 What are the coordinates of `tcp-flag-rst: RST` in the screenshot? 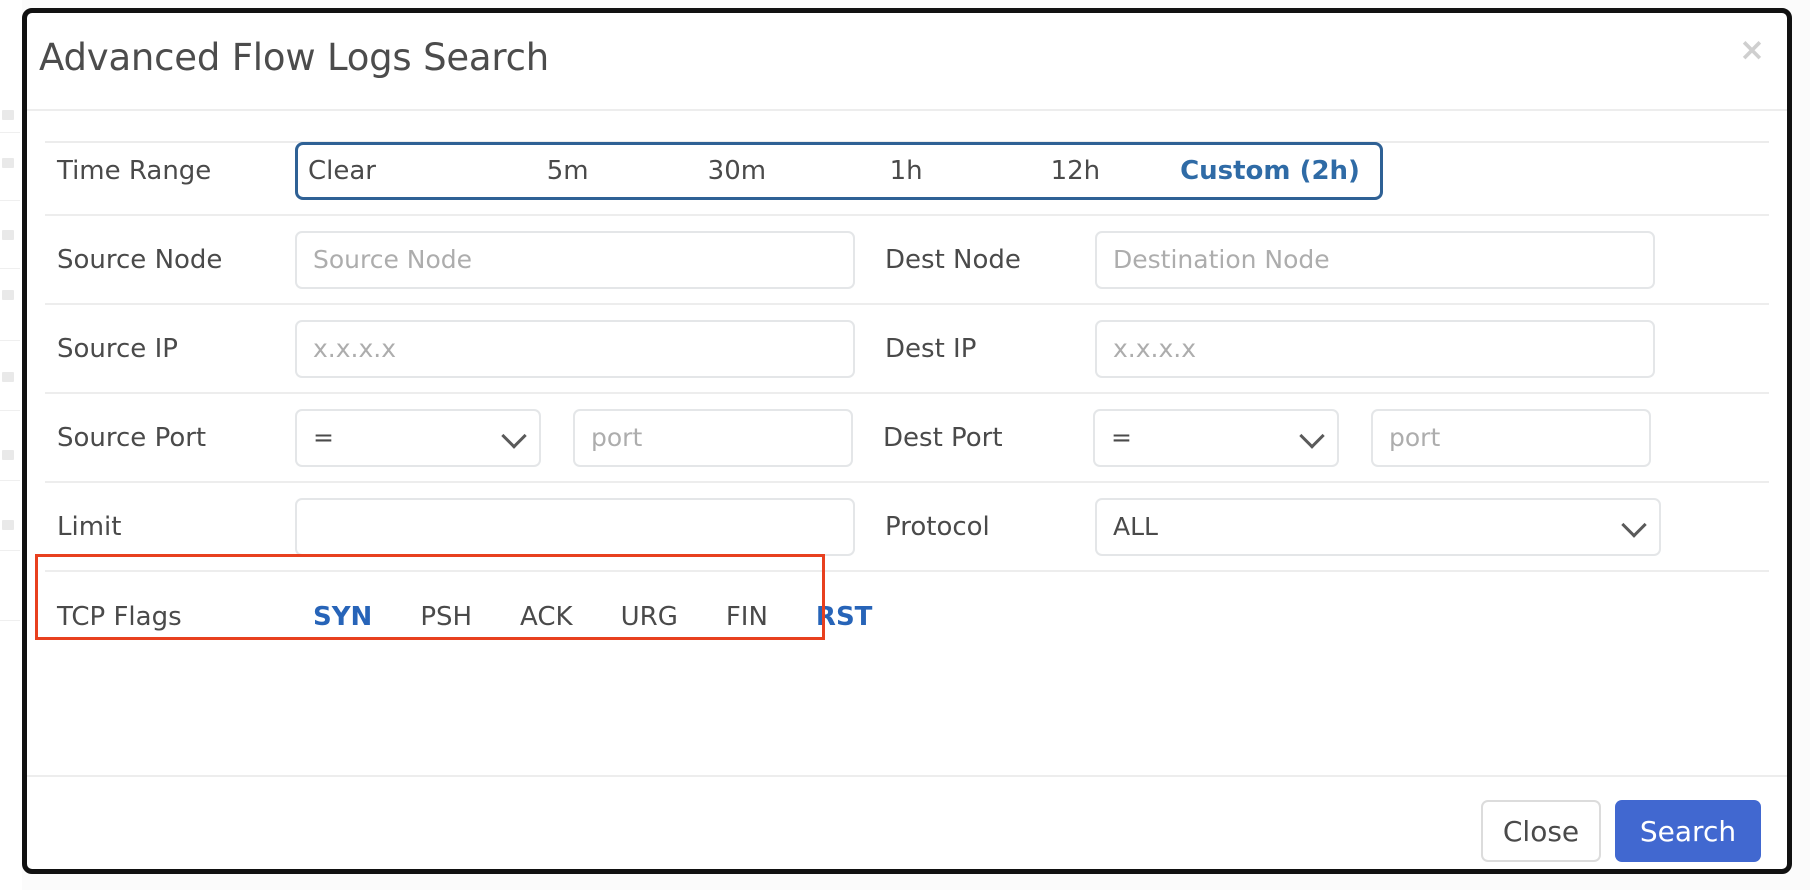 It's located at (844, 617).